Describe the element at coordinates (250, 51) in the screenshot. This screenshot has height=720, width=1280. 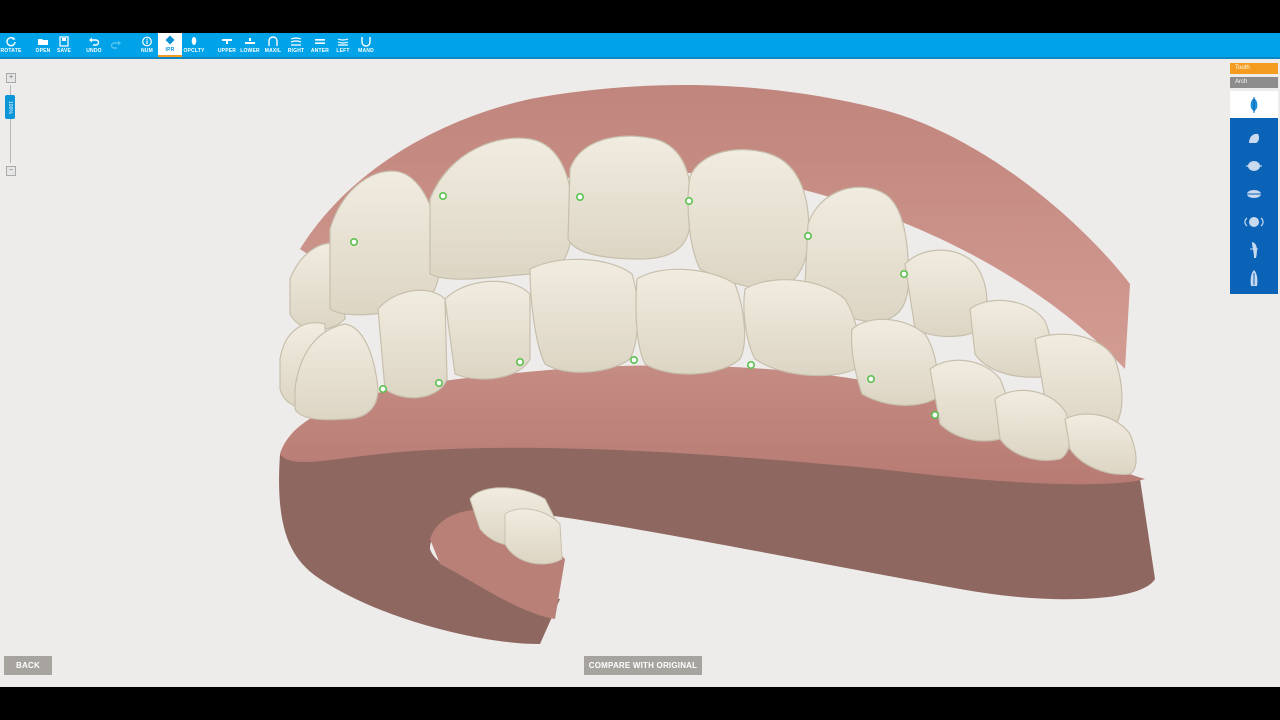
I see `lower-label: LOWER` at that location.